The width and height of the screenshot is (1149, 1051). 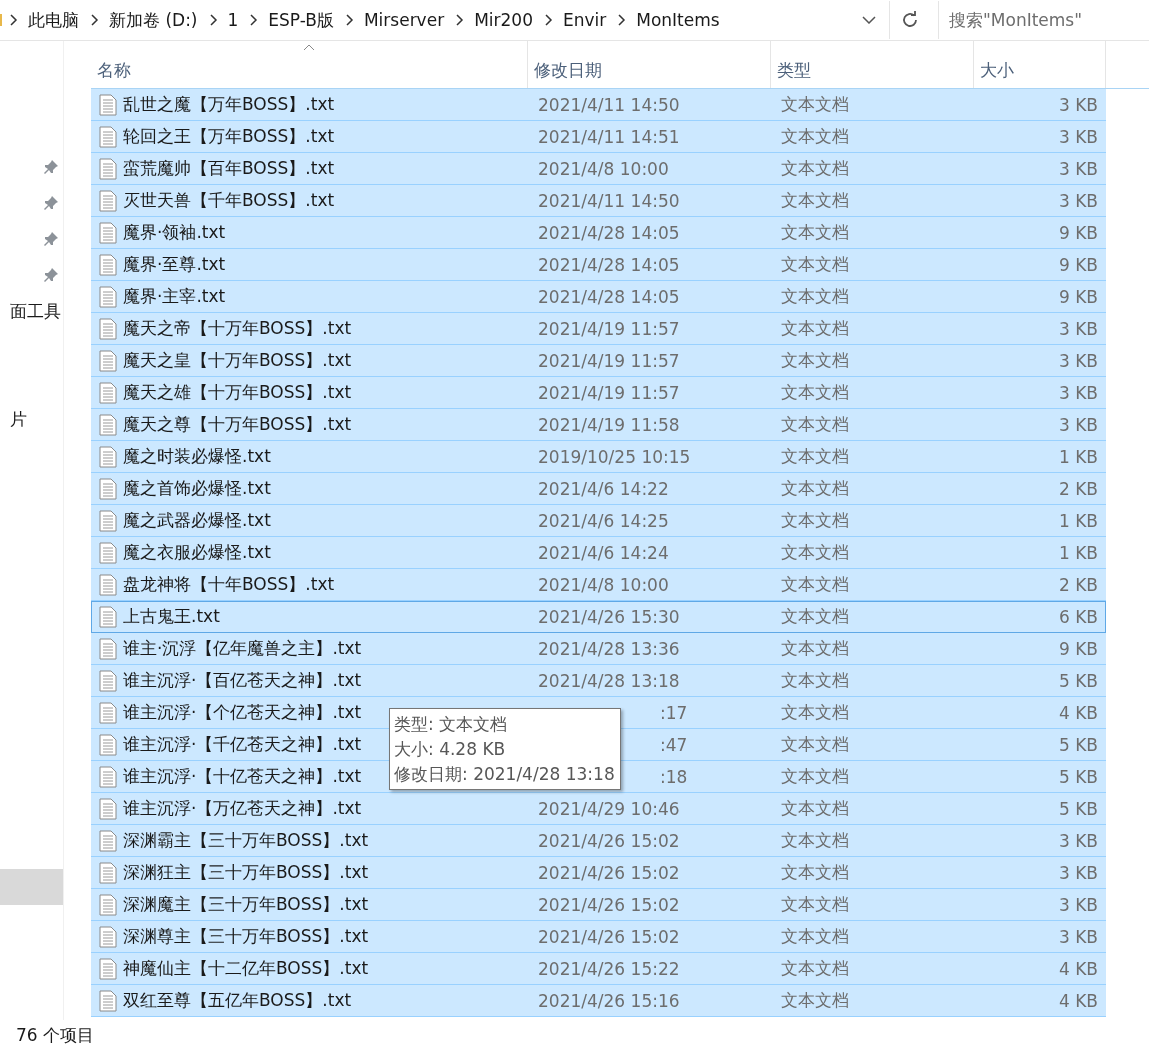 What do you see at coordinates (673, 776) in the screenshot?
I see `modified-date: :18` at bounding box center [673, 776].